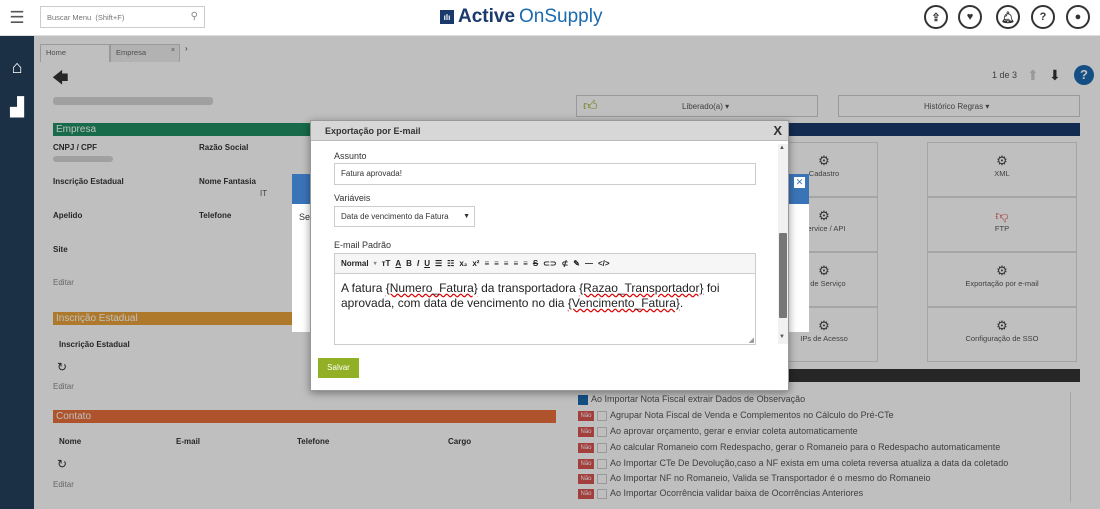  What do you see at coordinates (782, 337) in the screenshot?
I see `scroll-down-icon: ▼` at bounding box center [782, 337].